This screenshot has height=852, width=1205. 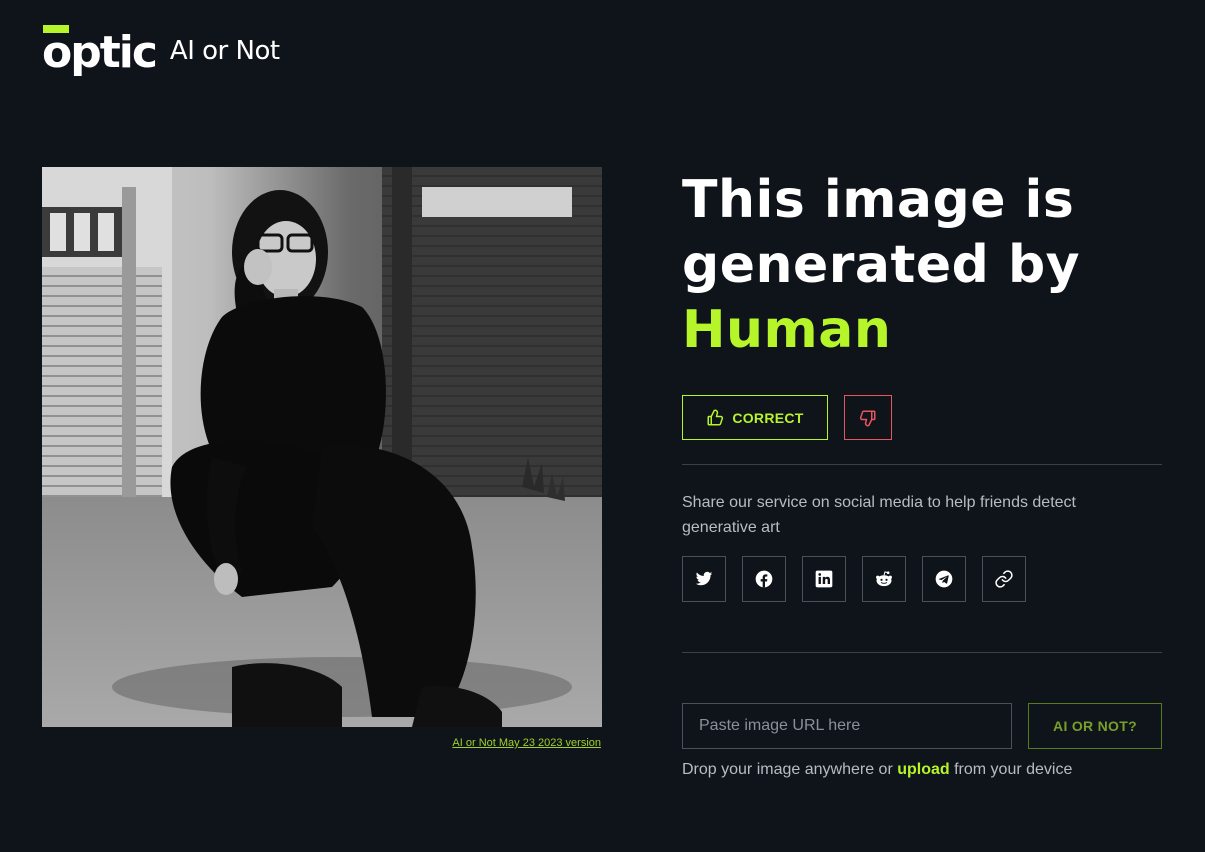 I want to click on reddit-icon, so click(x=884, y=579).